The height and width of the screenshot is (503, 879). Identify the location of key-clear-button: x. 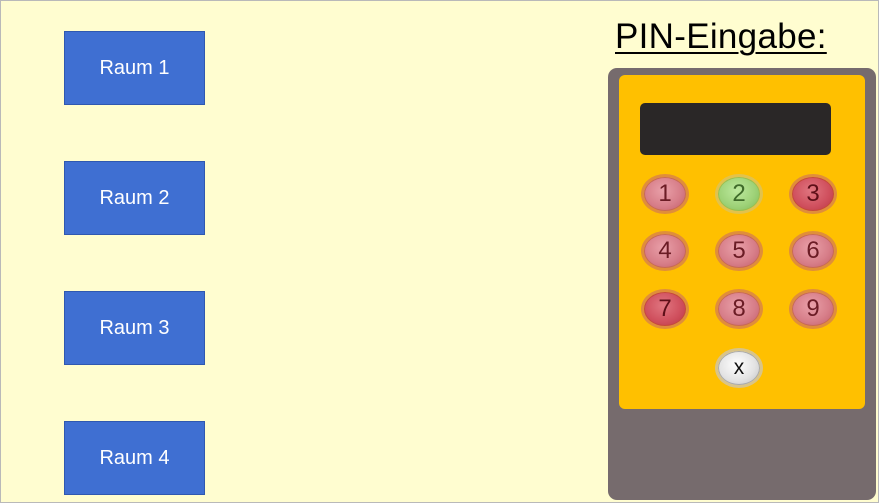
(739, 368).